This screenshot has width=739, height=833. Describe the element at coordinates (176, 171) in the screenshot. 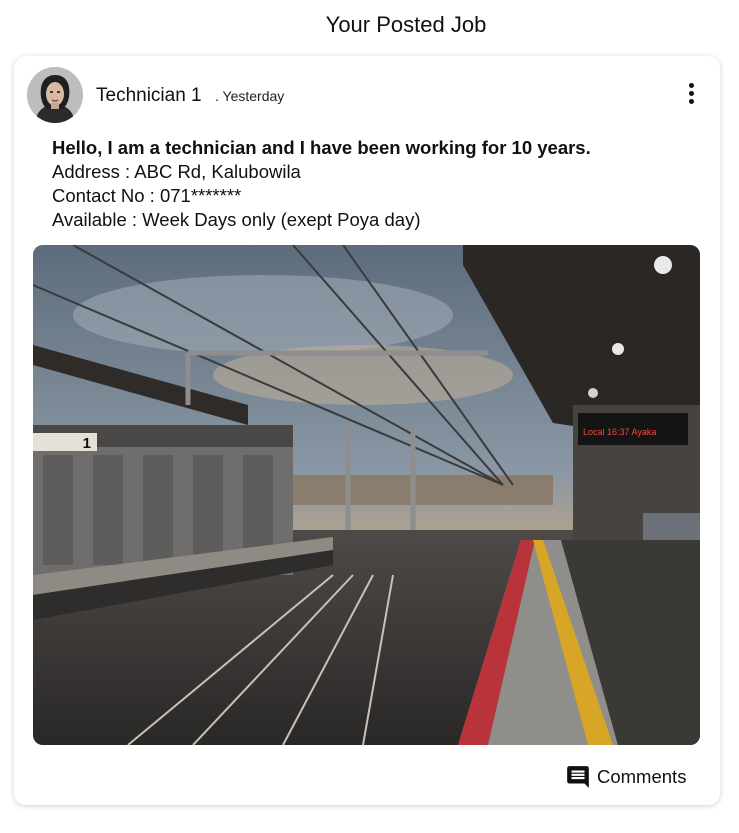

I see `post-address: Address : ABC Rd, Kalubowila` at that location.